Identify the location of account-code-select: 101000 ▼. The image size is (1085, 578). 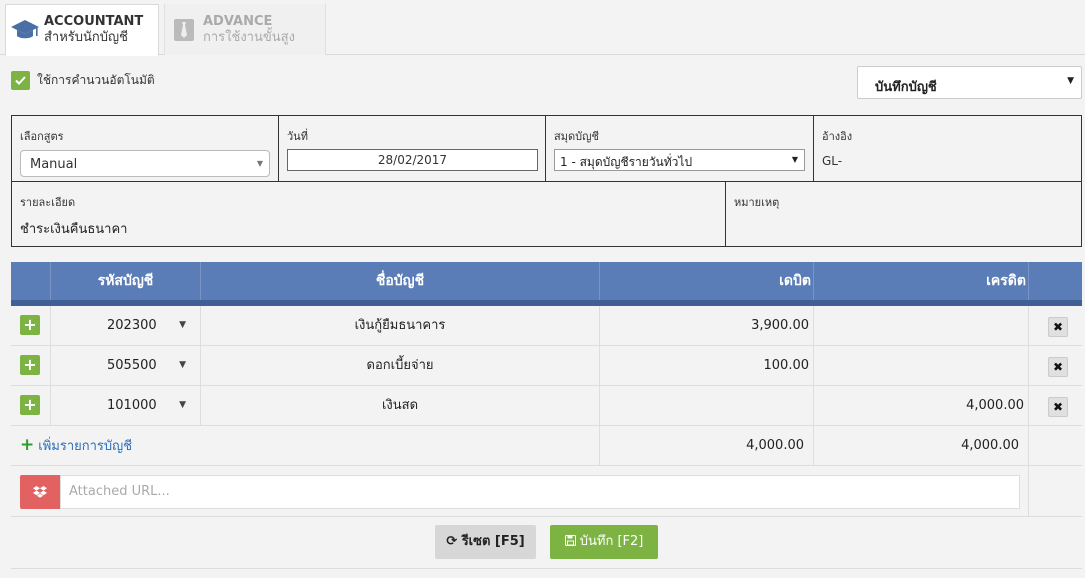
(126, 406).